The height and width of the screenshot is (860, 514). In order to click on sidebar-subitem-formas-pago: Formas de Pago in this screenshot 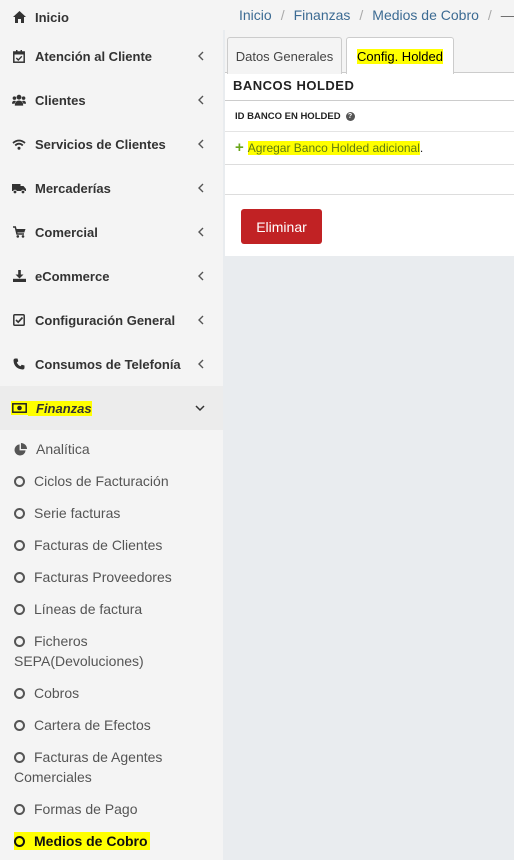, I will do `click(111, 809)`.